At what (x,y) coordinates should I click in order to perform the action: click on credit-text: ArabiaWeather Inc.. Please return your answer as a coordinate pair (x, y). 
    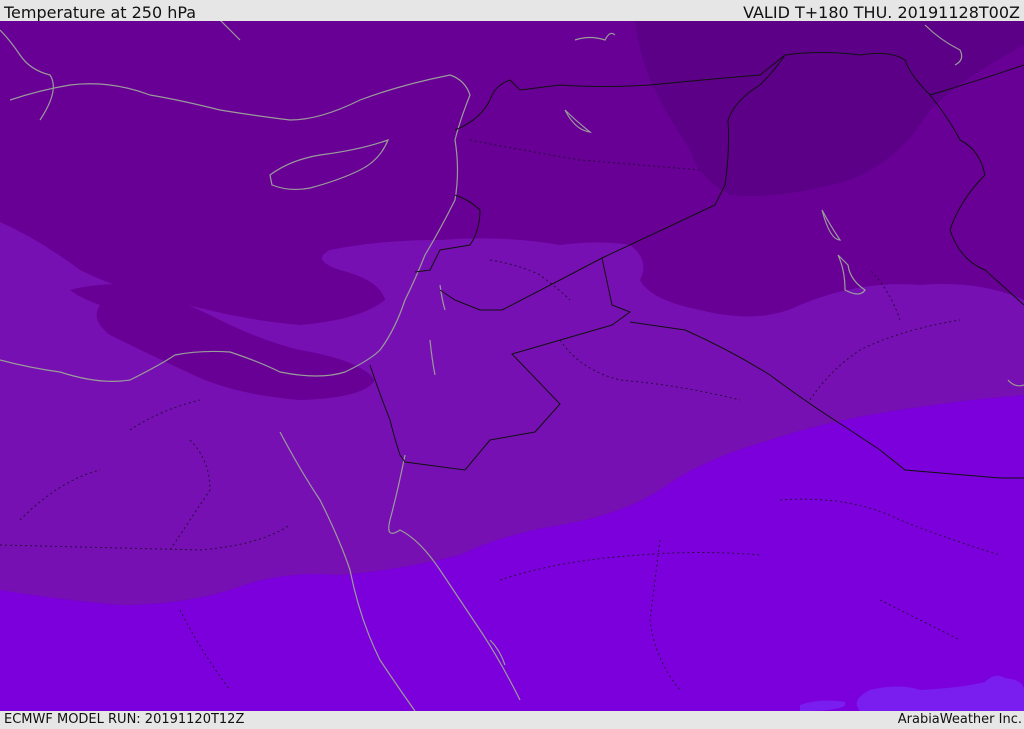
    Looking at the image, I should click on (959, 719).